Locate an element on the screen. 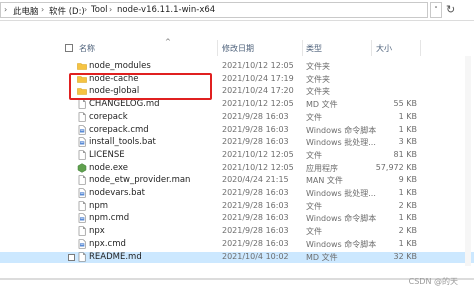  file-row: corepack 2021/9/28 16:03 文件 1 KB is located at coordinates (237, 117).